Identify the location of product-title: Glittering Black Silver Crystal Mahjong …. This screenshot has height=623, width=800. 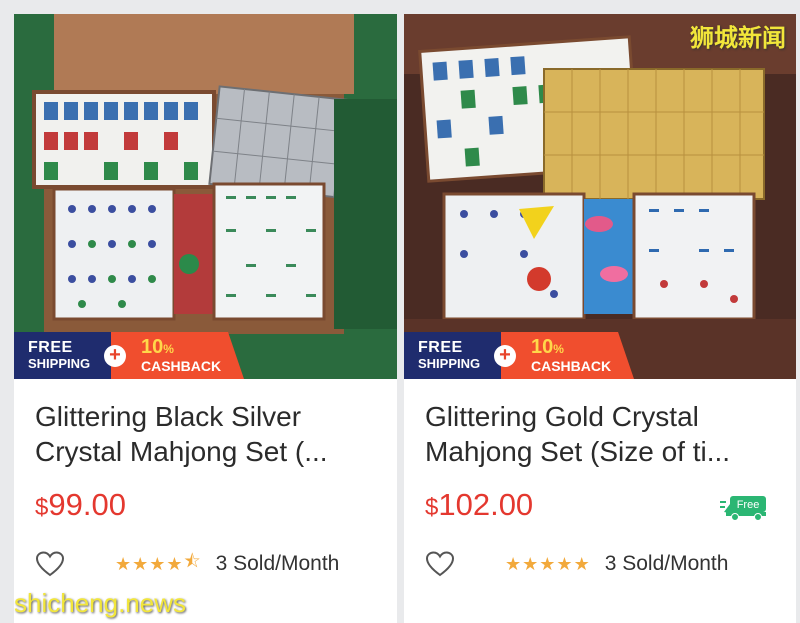
(207, 434).